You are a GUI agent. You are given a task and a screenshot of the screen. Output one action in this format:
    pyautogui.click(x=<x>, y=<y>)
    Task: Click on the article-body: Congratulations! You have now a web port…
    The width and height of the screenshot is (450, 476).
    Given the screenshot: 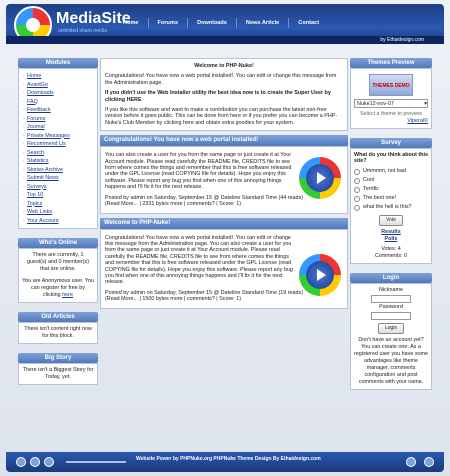 What is the action you would take?
    pyautogui.click(x=224, y=268)
    